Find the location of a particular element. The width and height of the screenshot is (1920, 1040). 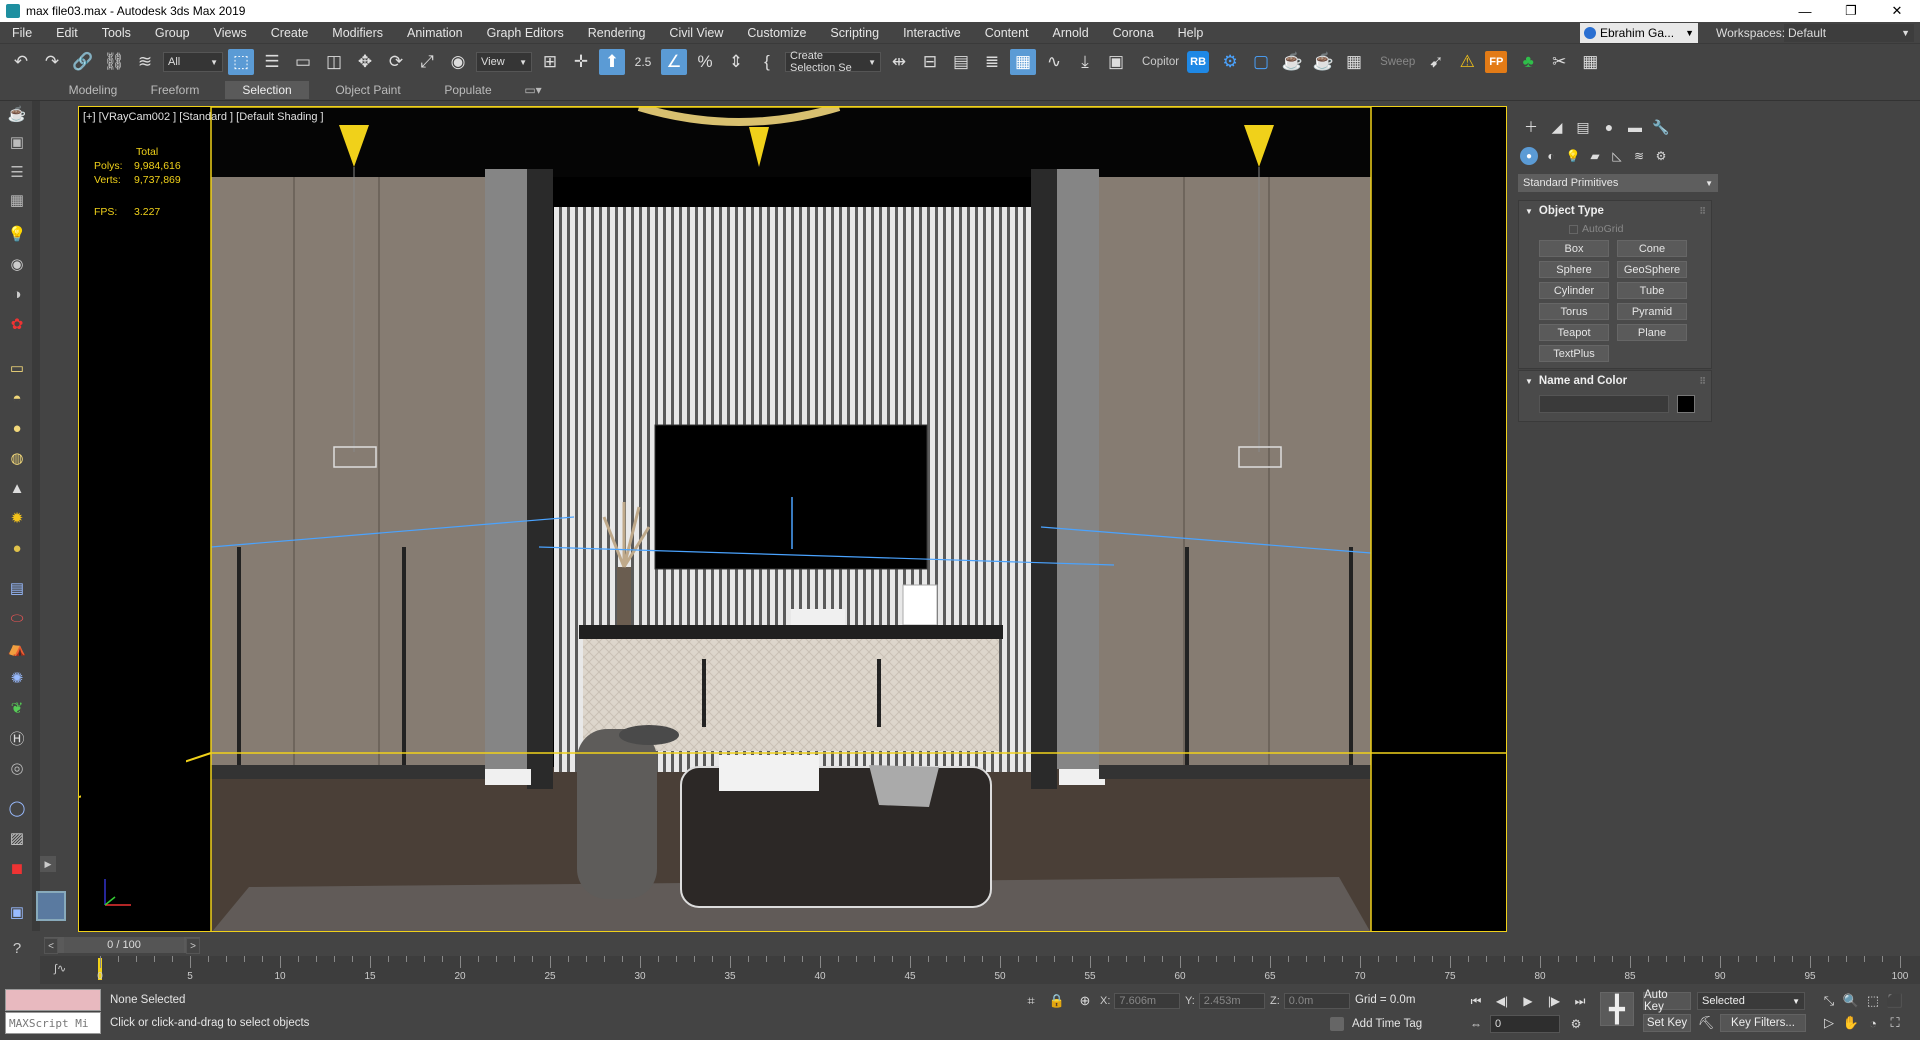

list-icon: ☰ is located at coordinates (17, 172).